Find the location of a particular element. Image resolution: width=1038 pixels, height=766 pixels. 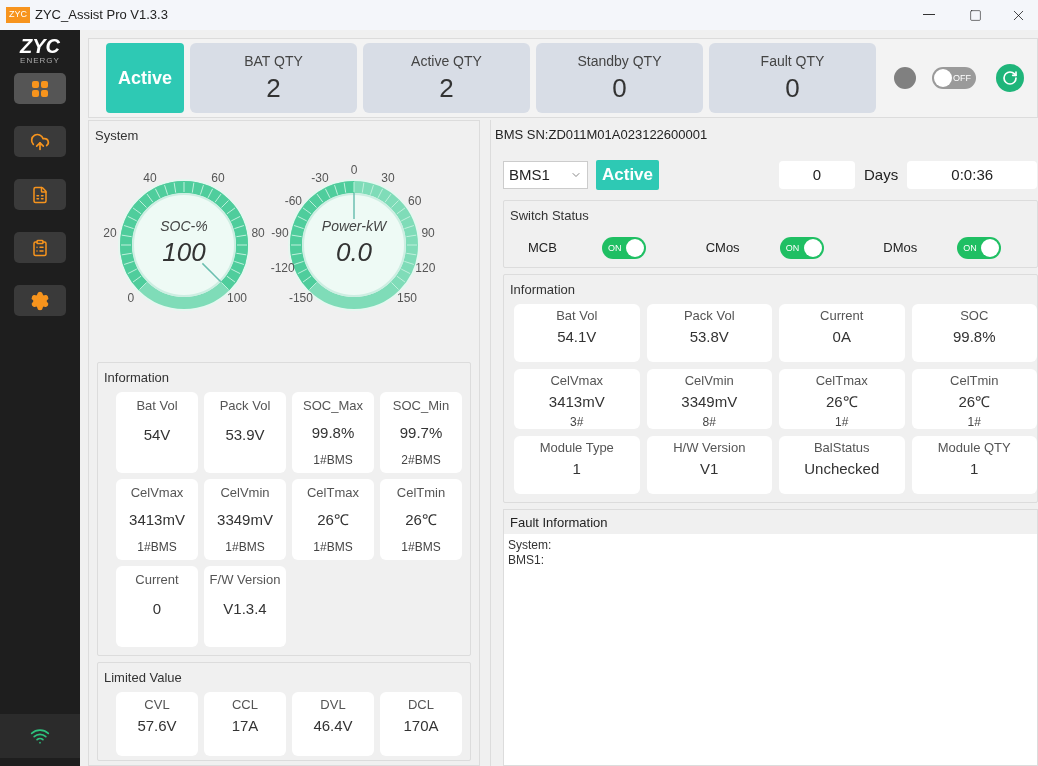

group-title: Limited Value is located at coordinates (143, 677).